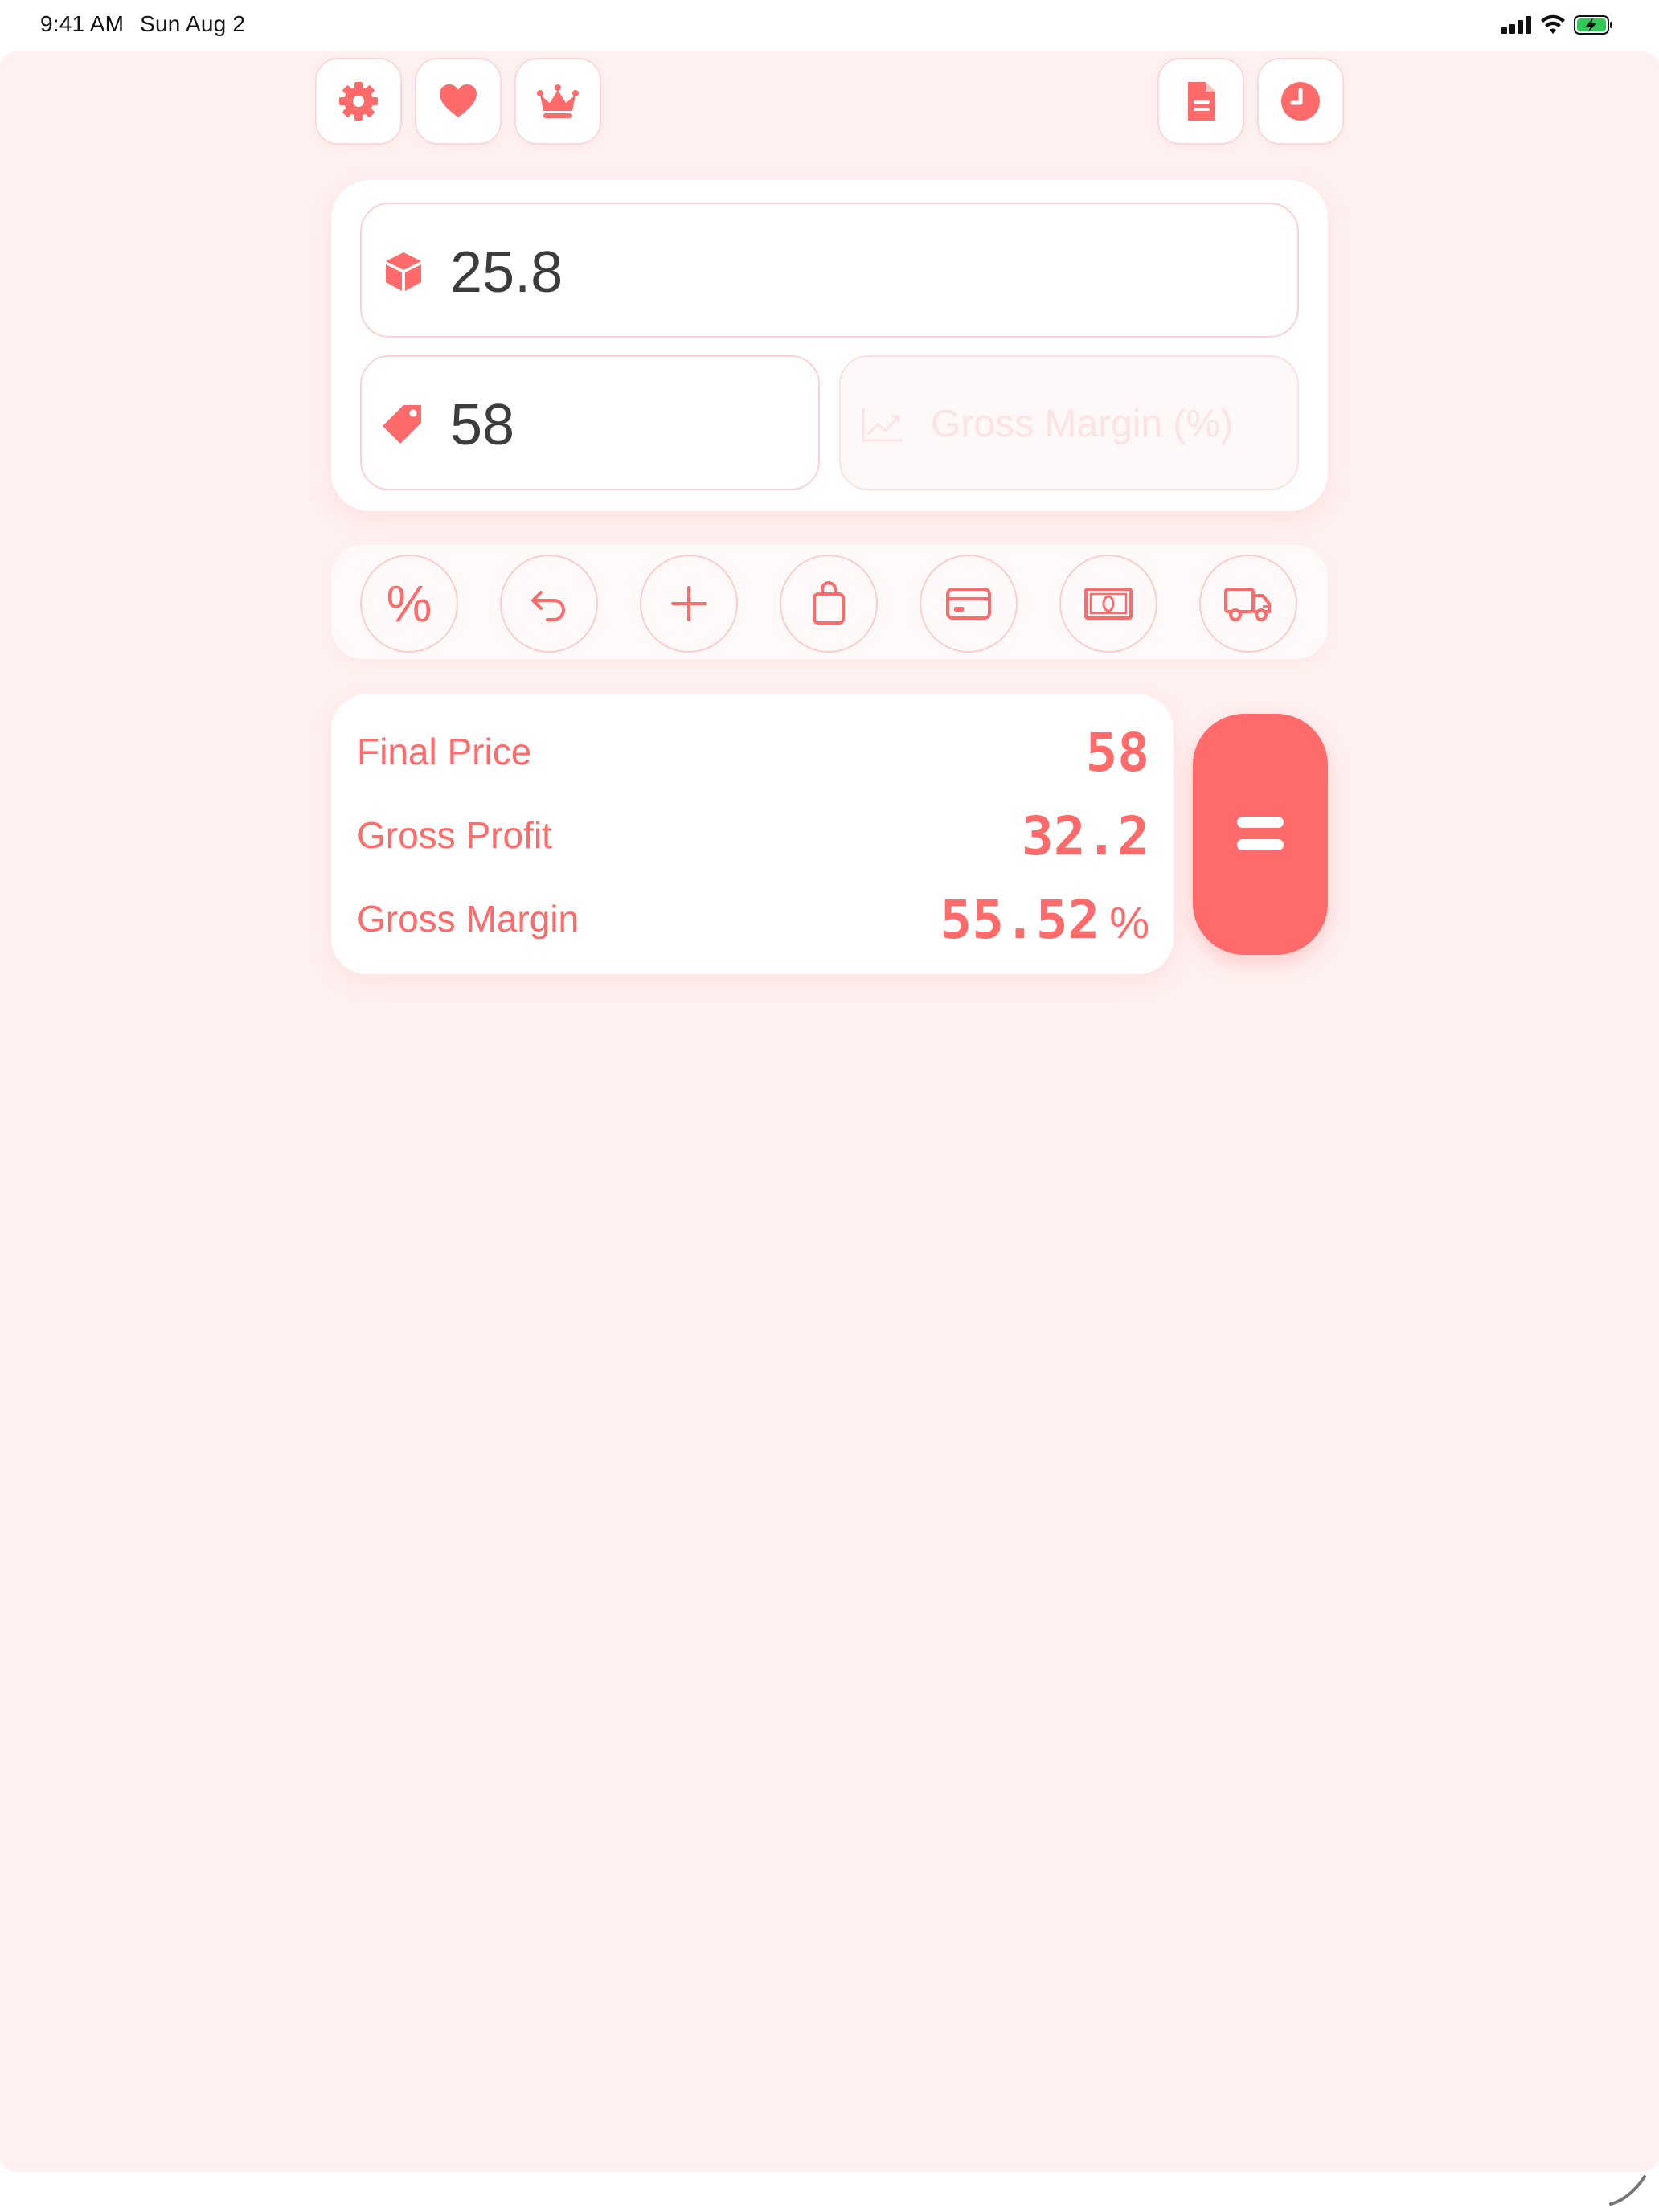 Image resolution: width=1659 pixels, height=2212 pixels. I want to click on shopping-bag-icon, so click(829, 603).